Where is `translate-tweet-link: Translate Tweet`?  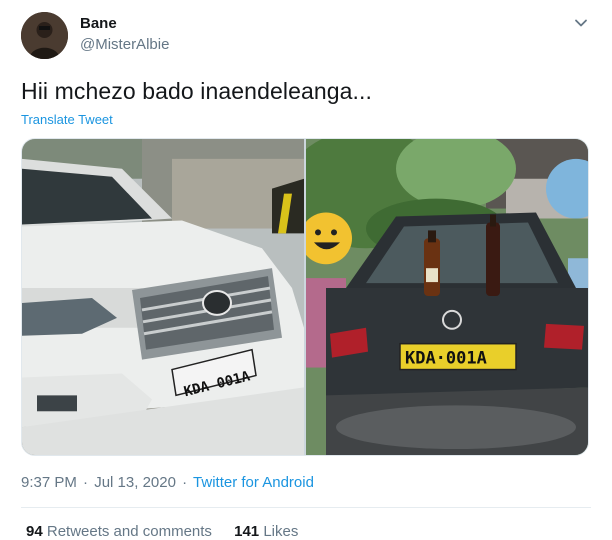
translate-tweet-link: Translate Tweet is located at coordinates (67, 119).